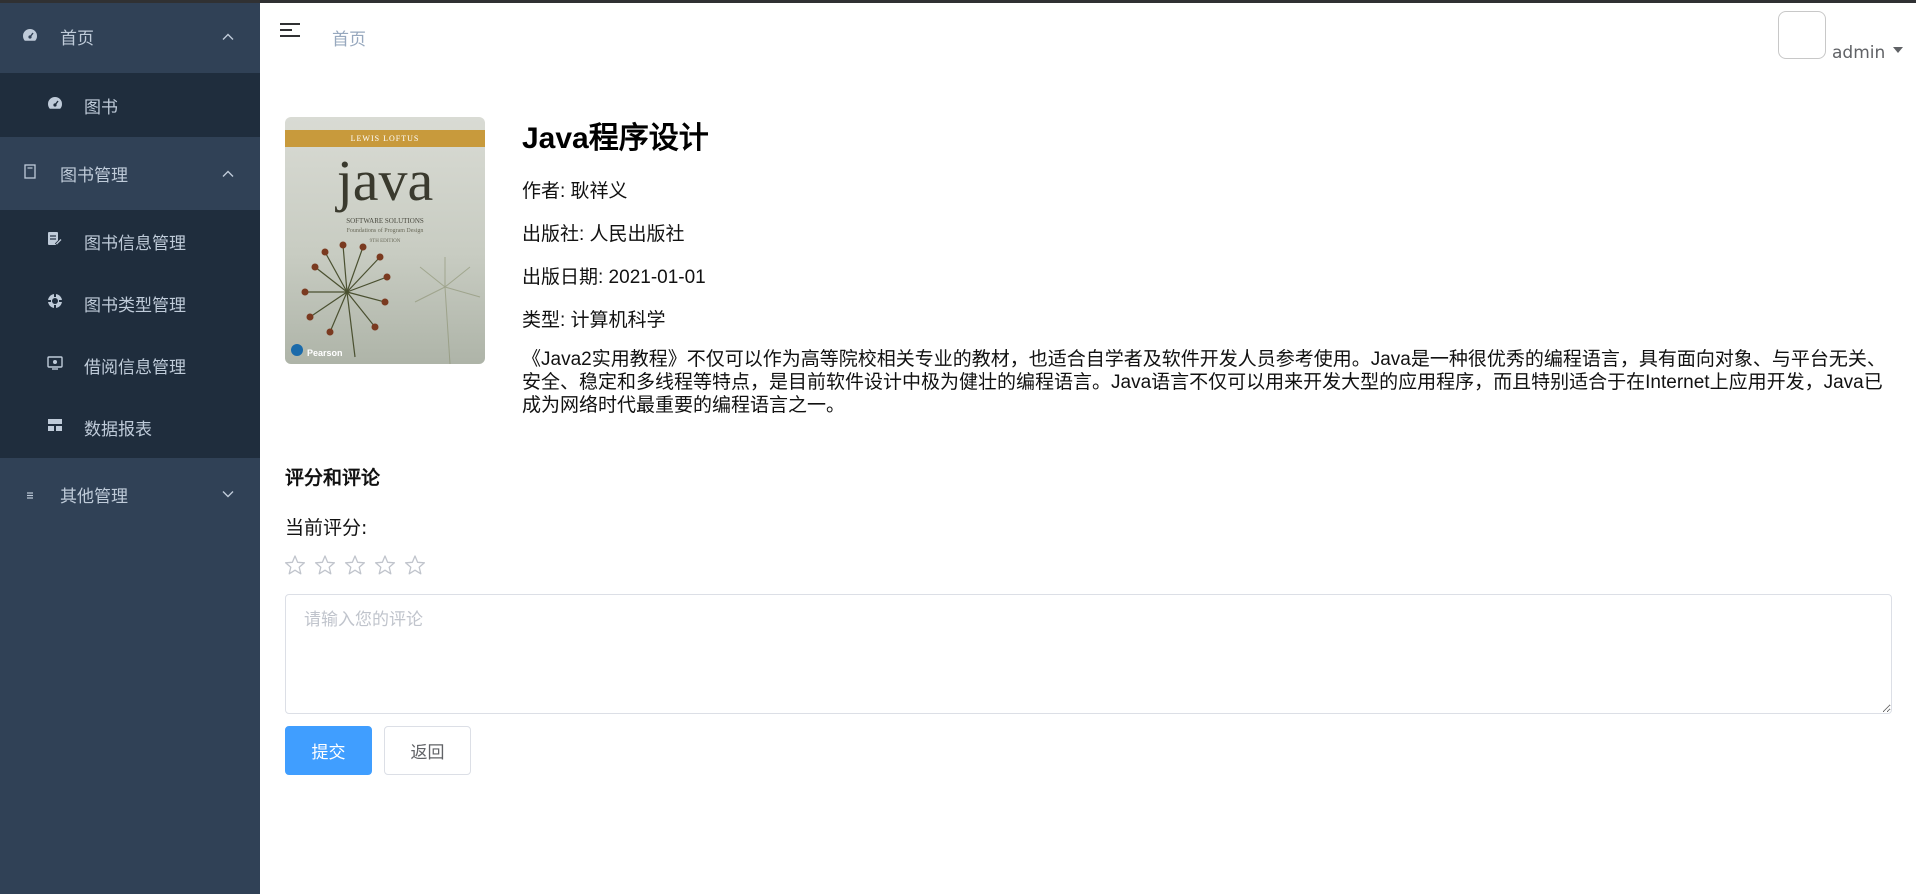 The image size is (1916, 894). What do you see at coordinates (614, 277) in the screenshot?
I see `book-publish-date: 出版日期: 2021-01-01` at bounding box center [614, 277].